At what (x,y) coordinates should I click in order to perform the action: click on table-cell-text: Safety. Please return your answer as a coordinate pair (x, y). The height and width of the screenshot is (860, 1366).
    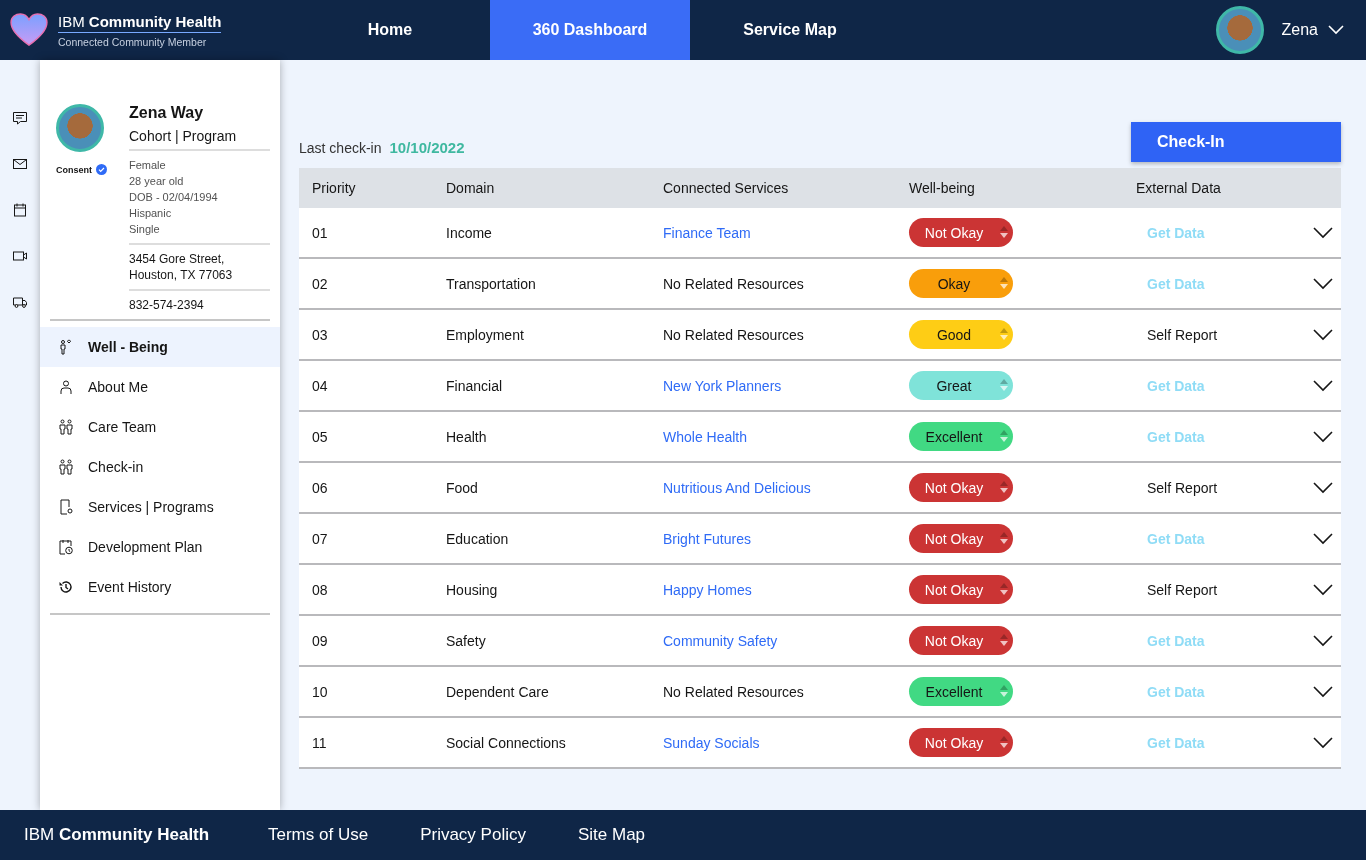
    Looking at the image, I should click on (466, 640).